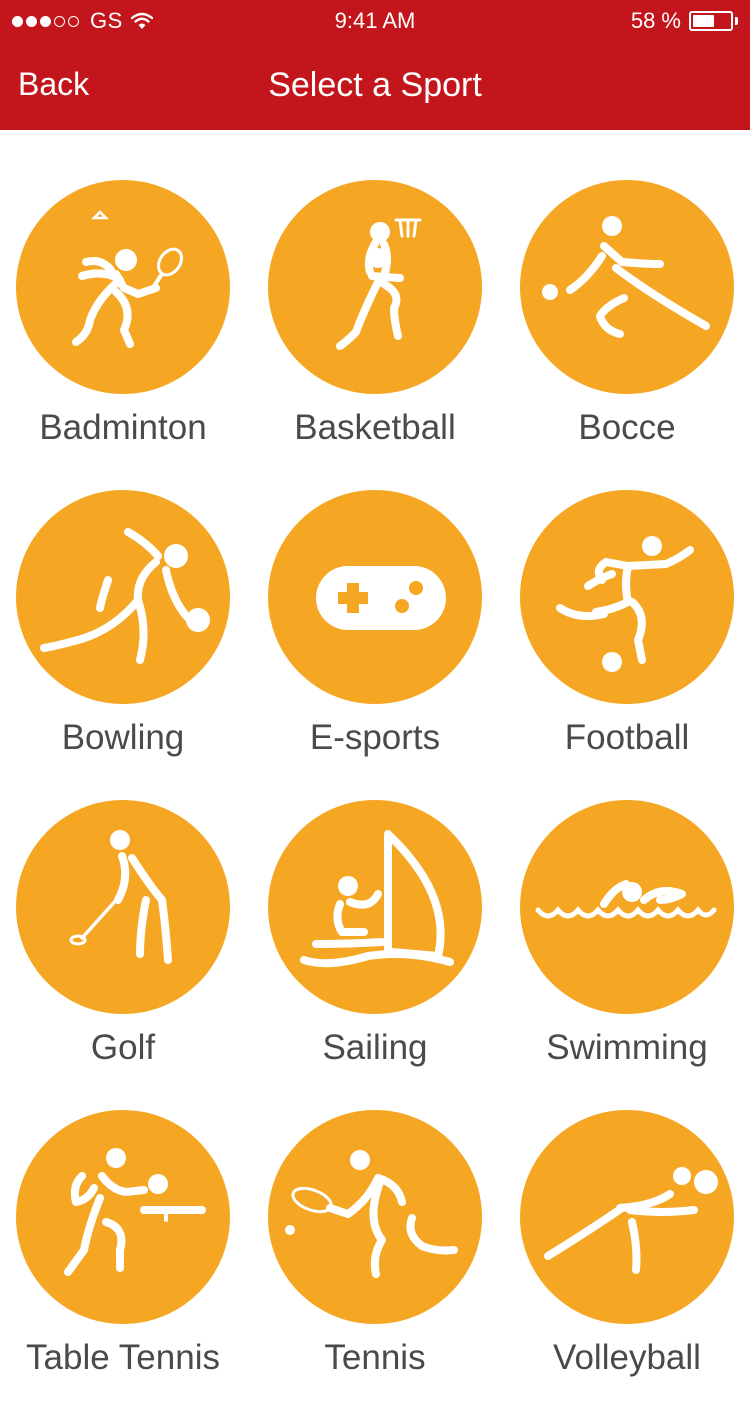  I want to click on football-icon, so click(625, 604).